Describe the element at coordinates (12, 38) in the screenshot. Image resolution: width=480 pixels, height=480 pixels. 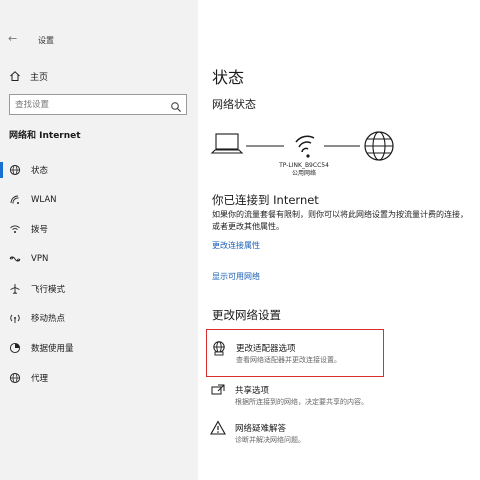
I see `back-button: ←` at that location.